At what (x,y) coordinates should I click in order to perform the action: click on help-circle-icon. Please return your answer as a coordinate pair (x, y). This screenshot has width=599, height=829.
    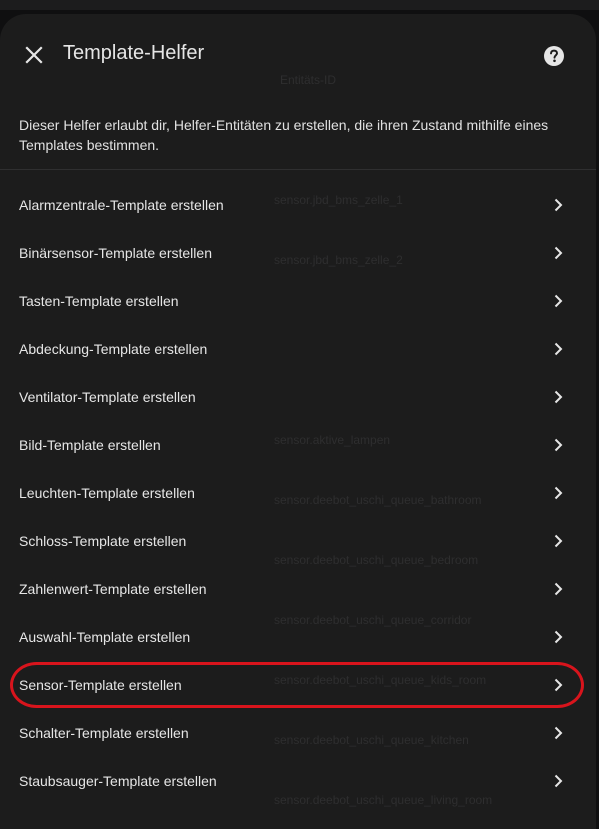
    Looking at the image, I should click on (554, 56).